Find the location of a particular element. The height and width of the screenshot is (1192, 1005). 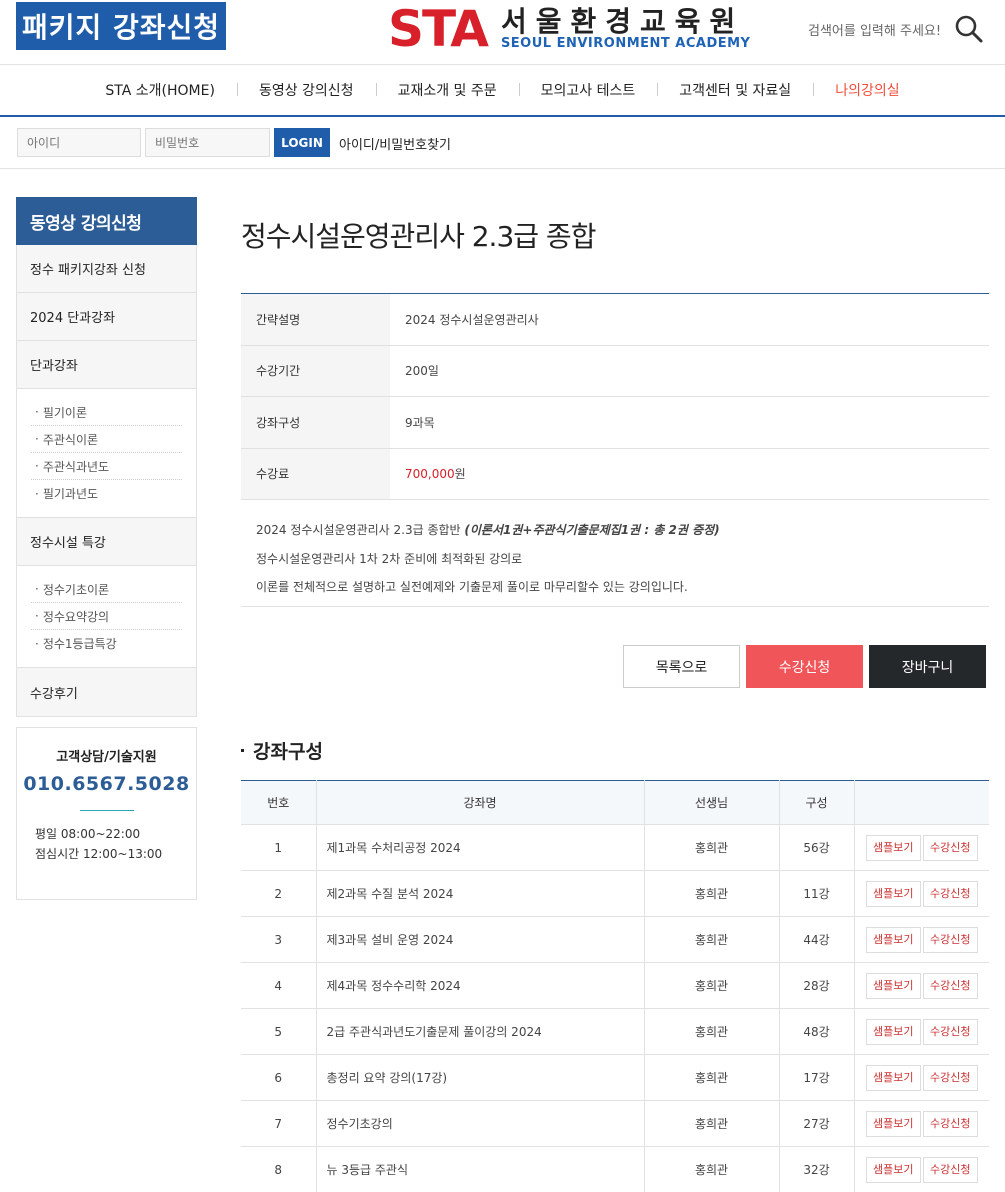

info-row: 강좌구성 9과목 is located at coordinates (615, 423).